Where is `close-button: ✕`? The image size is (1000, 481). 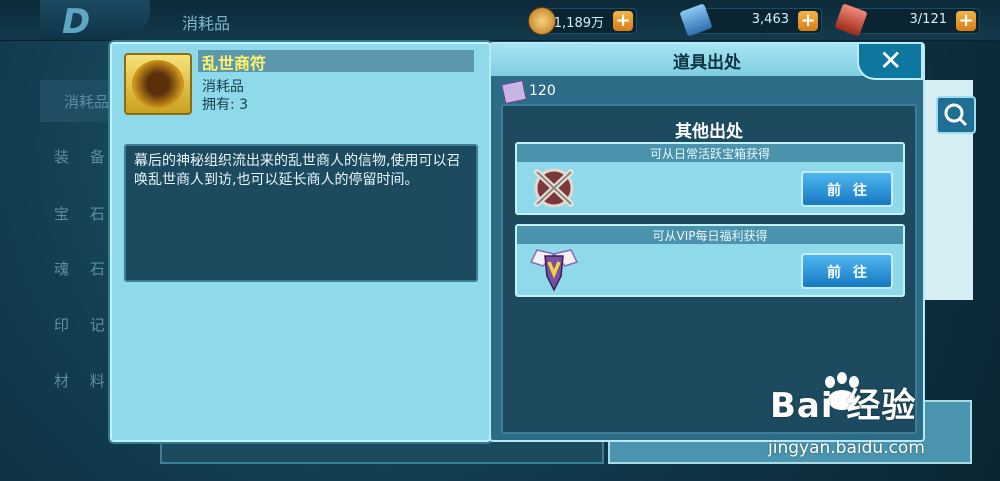
close-button: ✕ is located at coordinates (890, 62).